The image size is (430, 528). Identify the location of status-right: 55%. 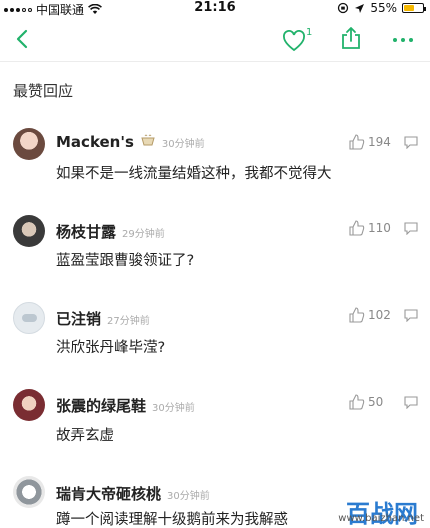
(381, 8).